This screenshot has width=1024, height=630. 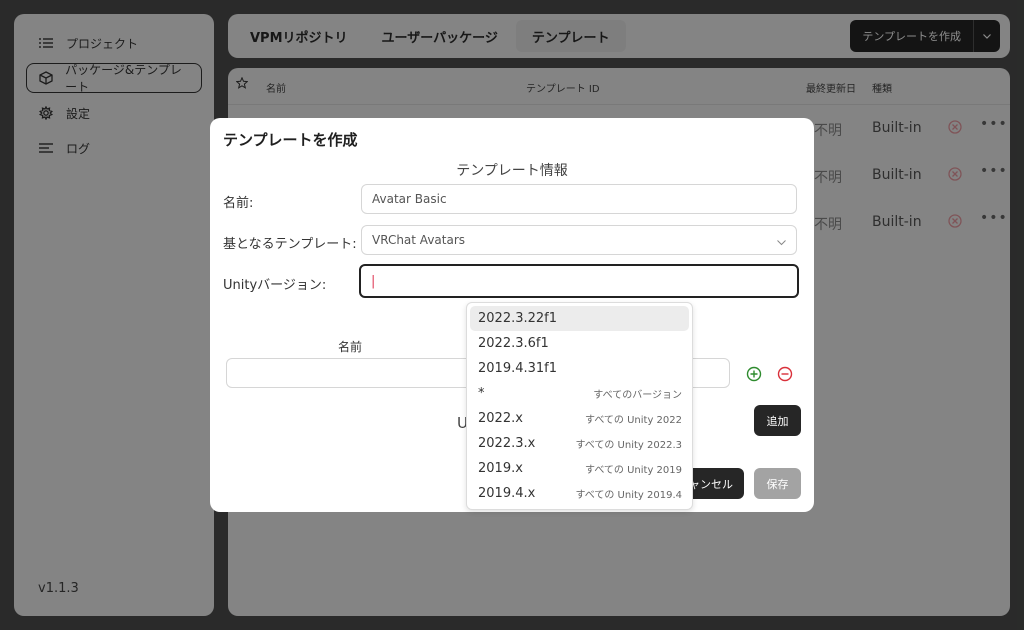 What do you see at coordinates (290, 140) in the screenshot?
I see `dialog-title: テンプレートを作成` at bounding box center [290, 140].